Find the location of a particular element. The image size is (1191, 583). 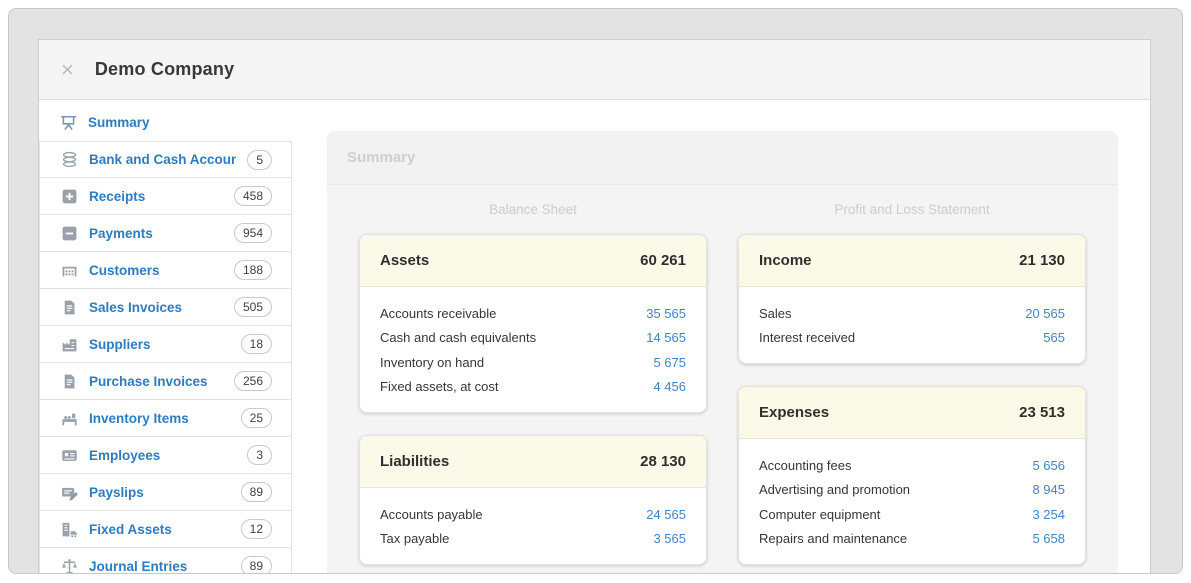

sidebar-item-label: Employees is located at coordinates (125, 455).